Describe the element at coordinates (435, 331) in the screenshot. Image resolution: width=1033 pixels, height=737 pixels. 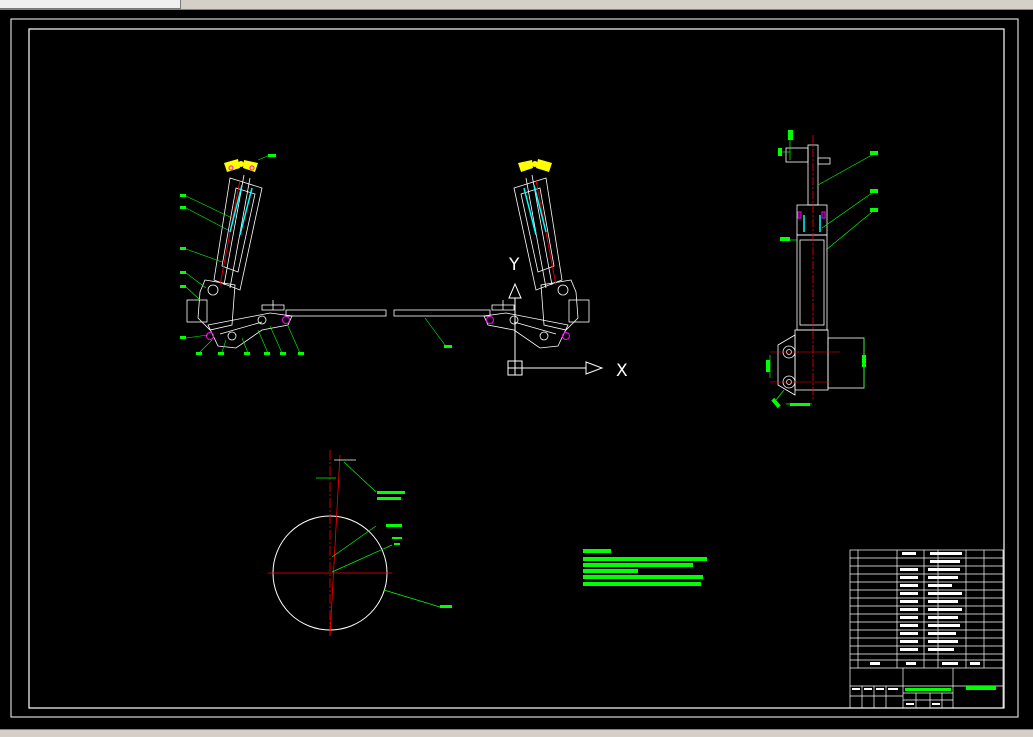
I see `rack-leader-line` at that location.